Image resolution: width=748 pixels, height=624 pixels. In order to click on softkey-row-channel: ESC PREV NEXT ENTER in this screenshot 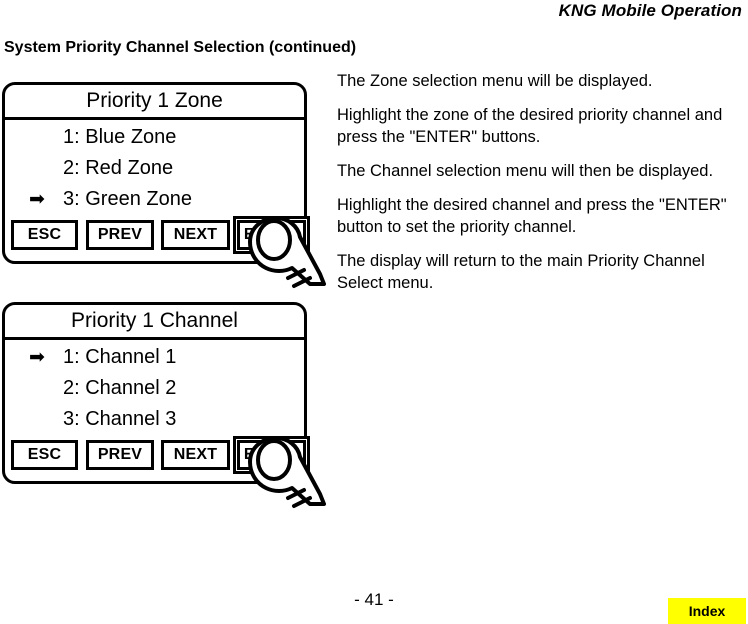, I will do `click(157, 455)`.